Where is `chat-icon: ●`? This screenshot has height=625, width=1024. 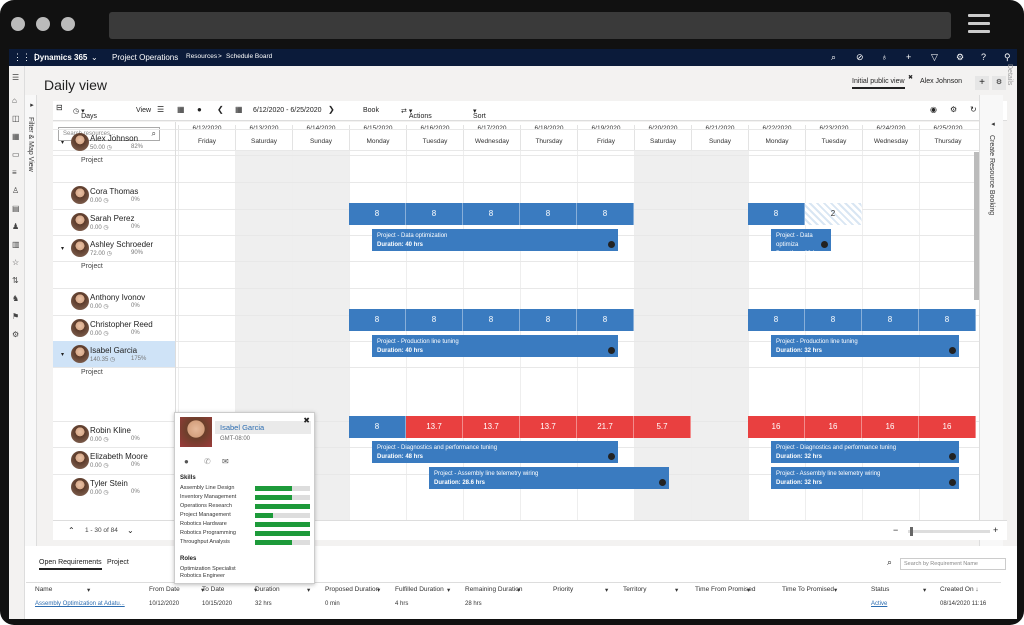
chat-icon: ● is located at coordinates (186, 461).